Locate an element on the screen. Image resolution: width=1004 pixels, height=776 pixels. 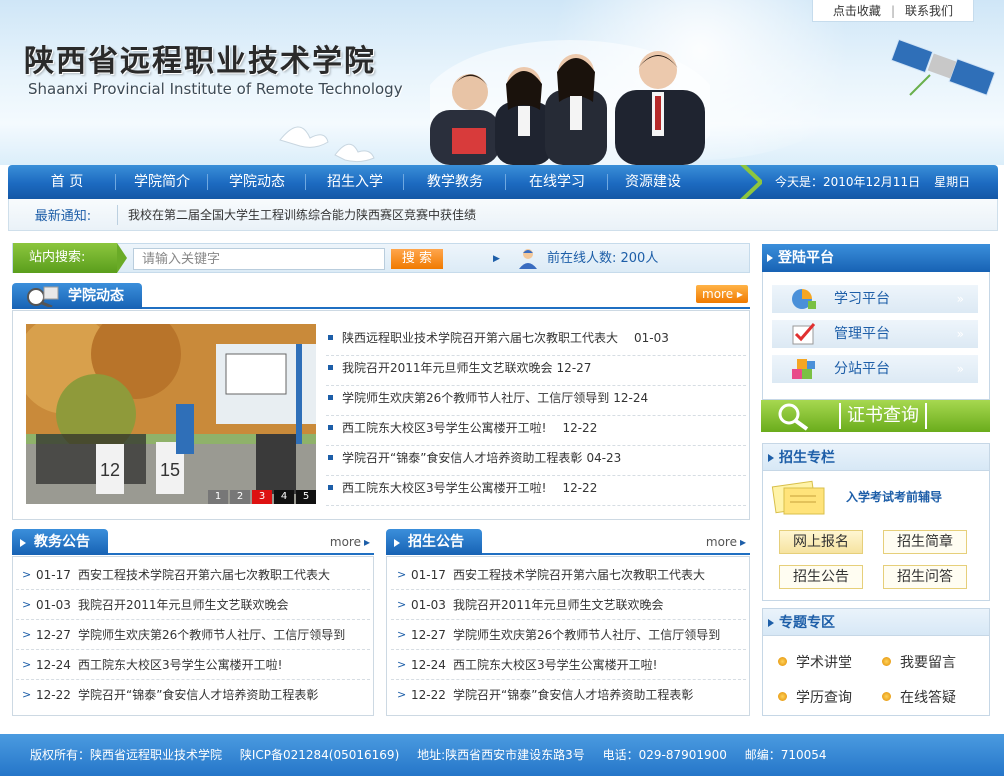
jiaowu-item-text: 西安工程技术学院召开第六届七次教职工代表大 is located at coordinates (204, 575).